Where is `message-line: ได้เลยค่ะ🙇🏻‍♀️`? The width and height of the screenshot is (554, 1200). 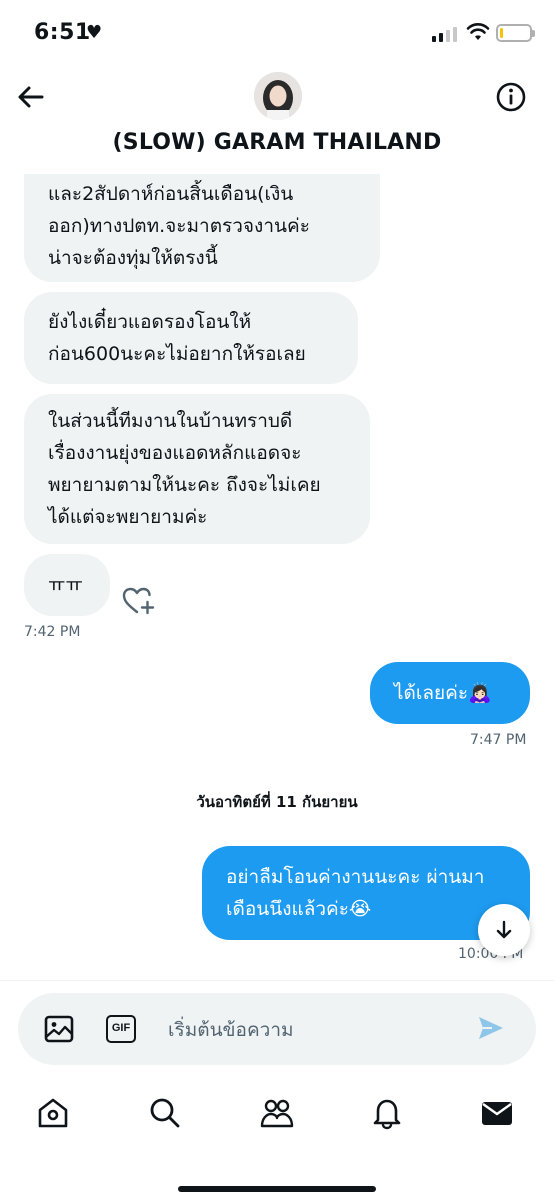 message-line: ได้เลยค่ะ🙇🏻‍♀️ is located at coordinates (443, 693).